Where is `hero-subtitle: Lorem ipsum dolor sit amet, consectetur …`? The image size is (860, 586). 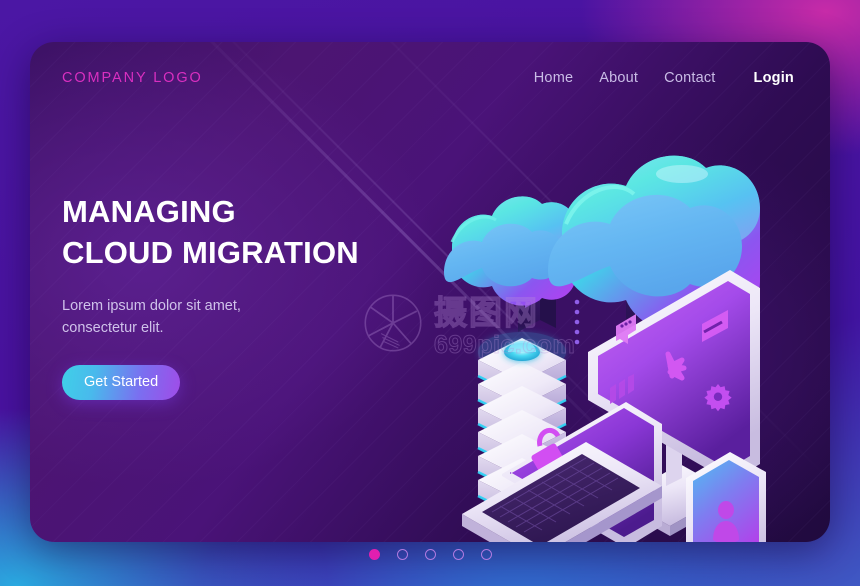
hero-subtitle: Lorem ipsum dolor sit amet, consectetur … is located at coordinates (232, 318).